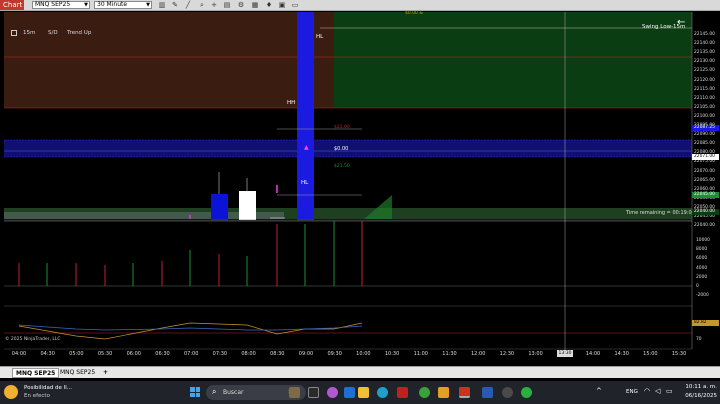 The width and height of the screenshot is (720, 404). I want to click on time-axis-label: 11:30, so click(449, 354).